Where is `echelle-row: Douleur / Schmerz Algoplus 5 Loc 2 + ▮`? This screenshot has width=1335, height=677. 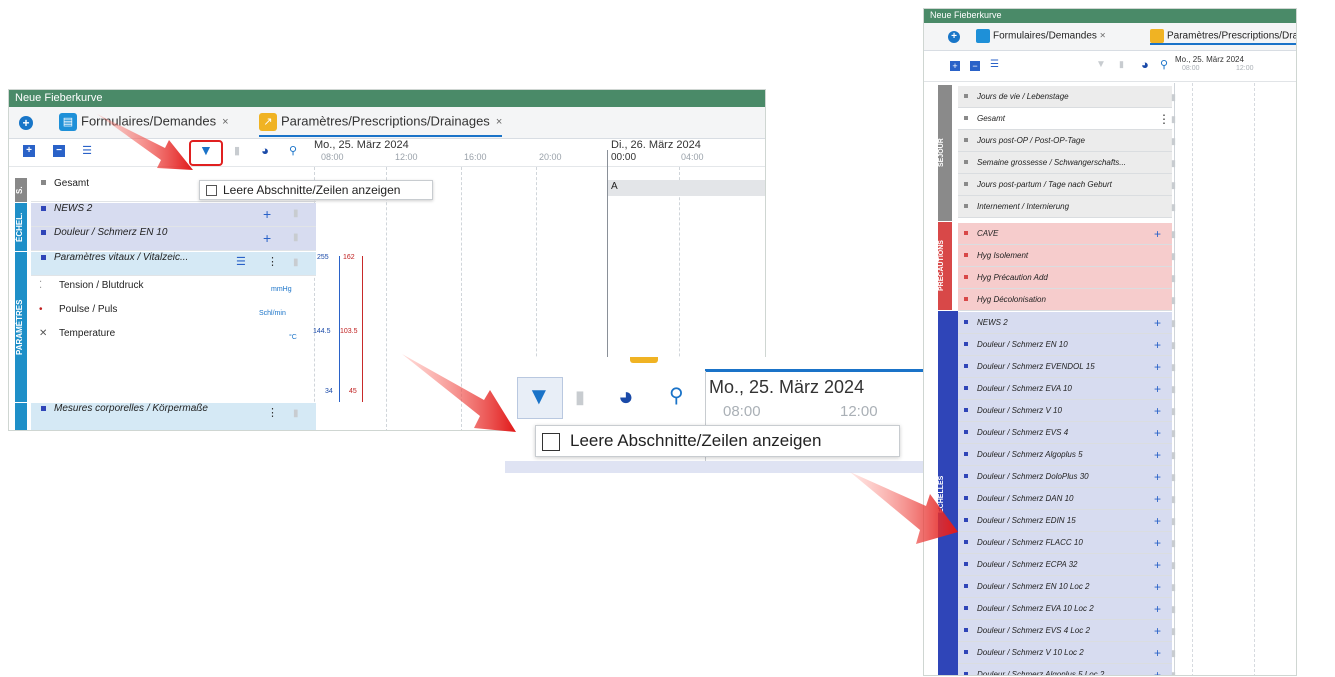 echelle-row: Douleur / Schmerz Algoplus 5 Loc 2 + ▮ is located at coordinates (1067, 669).